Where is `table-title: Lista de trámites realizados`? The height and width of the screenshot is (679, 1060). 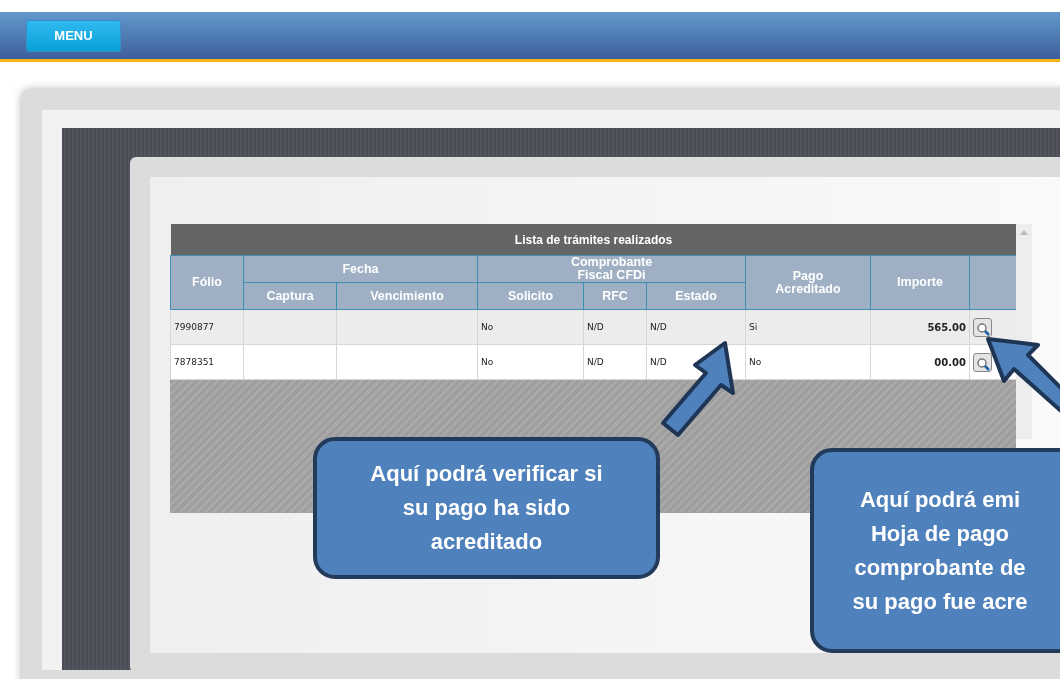 table-title: Lista de trámites realizados is located at coordinates (593, 239).